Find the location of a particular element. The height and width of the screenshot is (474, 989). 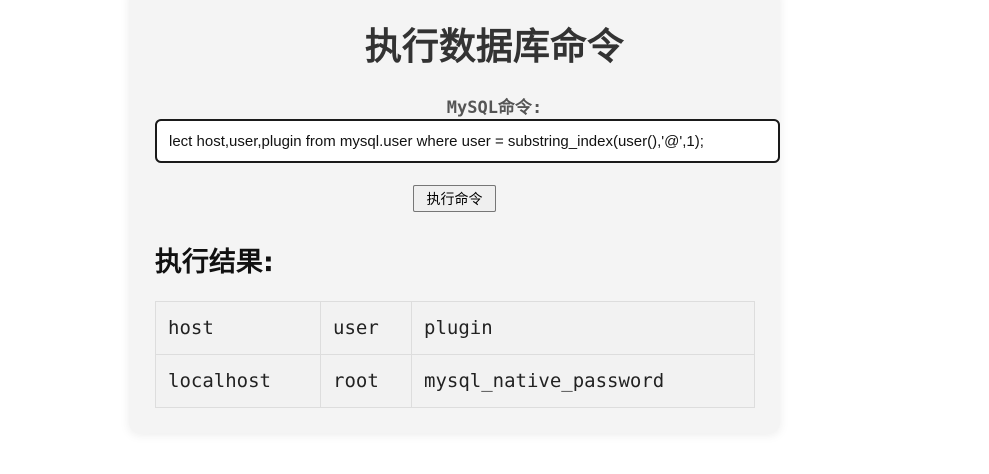

table-header-row: host user plugin is located at coordinates (455, 328).